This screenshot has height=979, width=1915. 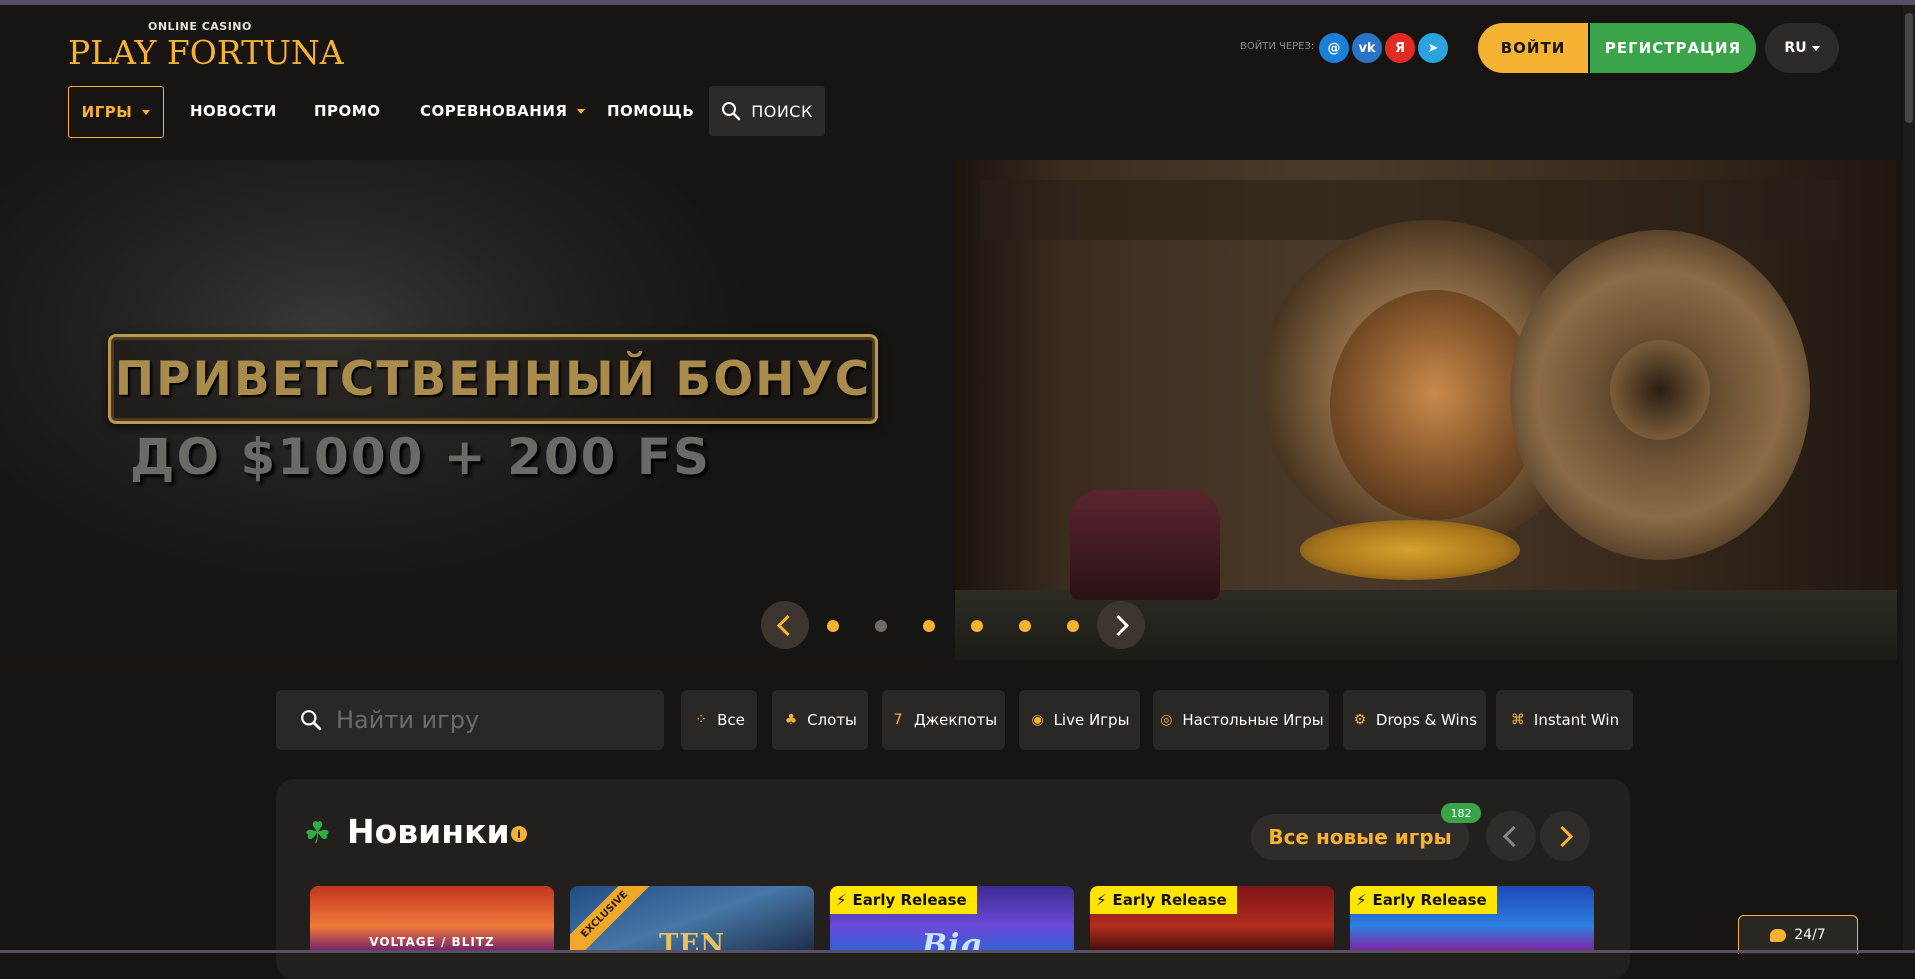 I want to click on vault-door-hub, so click(x=1660, y=390).